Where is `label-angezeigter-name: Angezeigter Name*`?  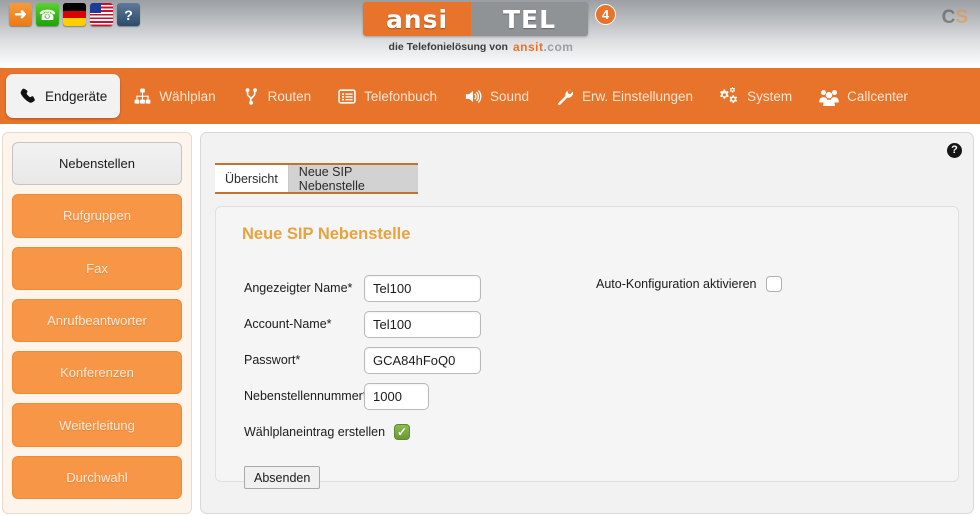
label-angezeigter-name: Angezeigter Name* is located at coordinates (298, 288).